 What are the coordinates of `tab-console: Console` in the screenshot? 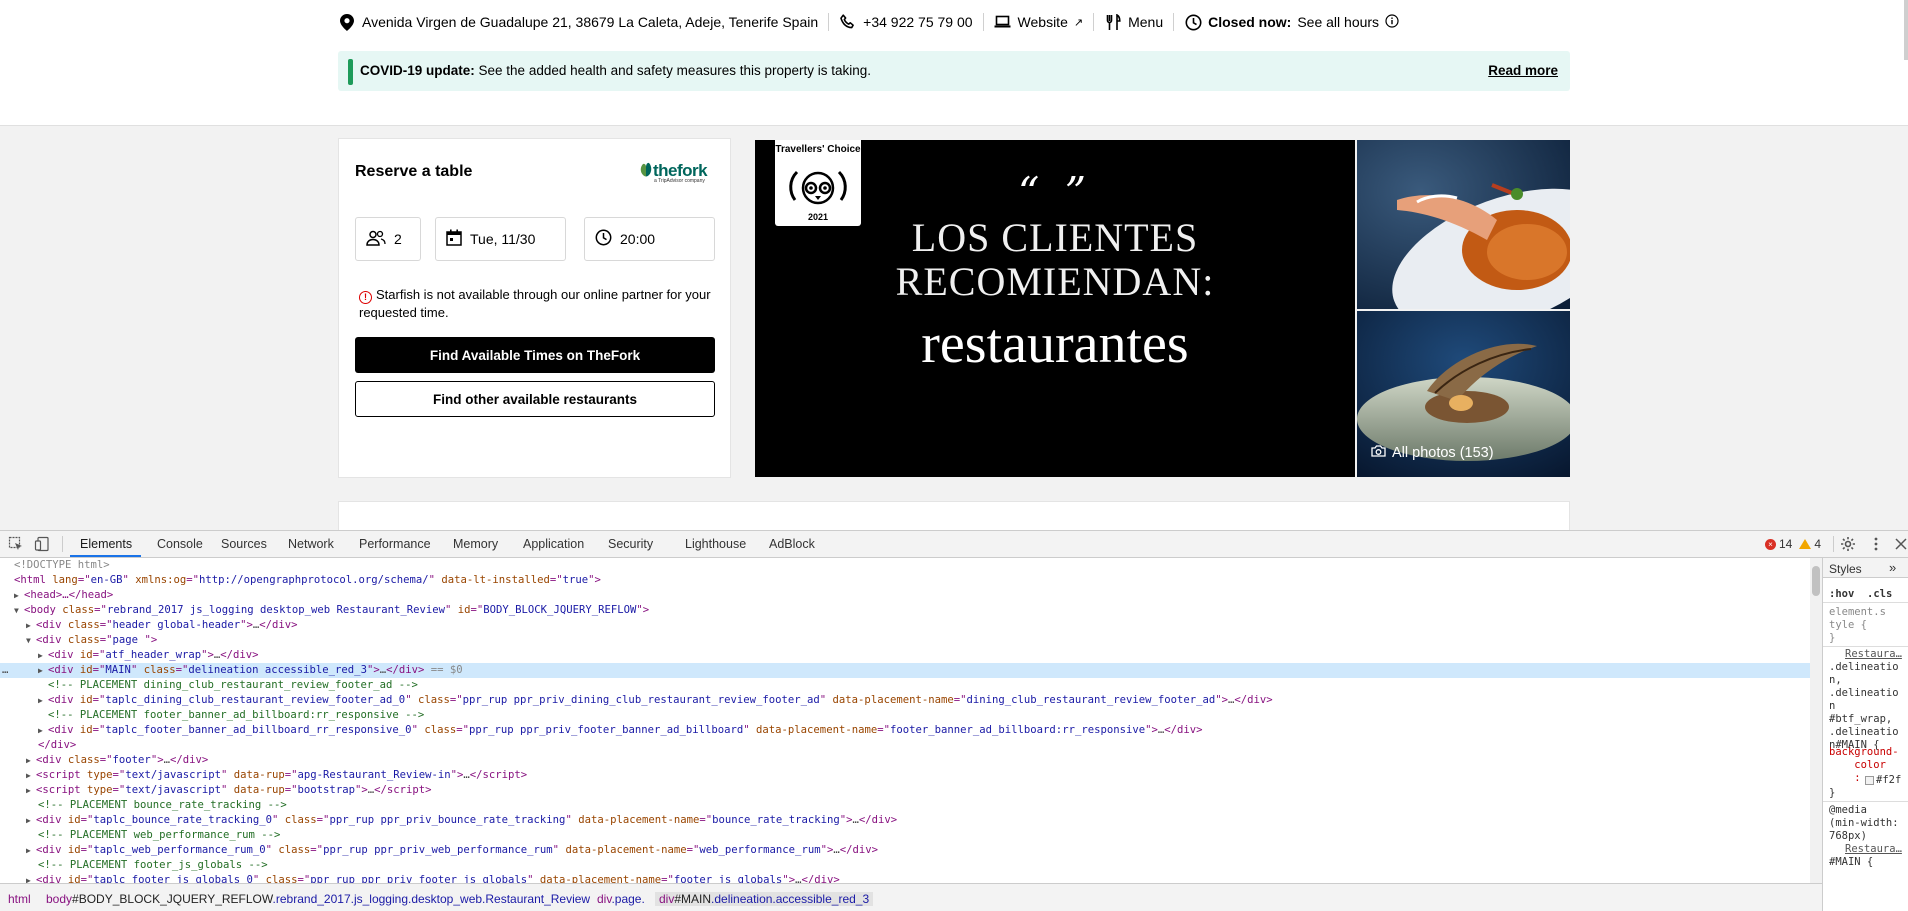 It's located at (180, 544).